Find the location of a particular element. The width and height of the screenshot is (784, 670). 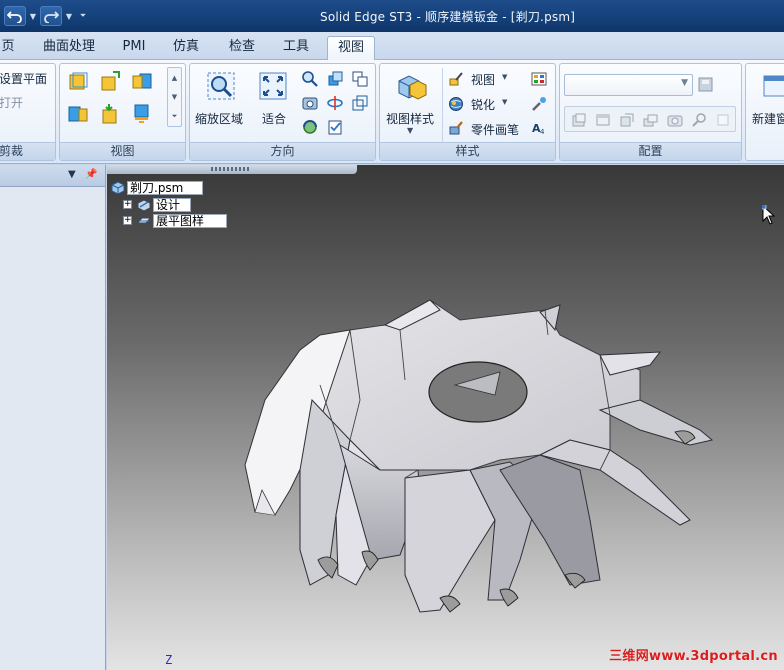

spin-about-button is located at coordinates (310, 127).